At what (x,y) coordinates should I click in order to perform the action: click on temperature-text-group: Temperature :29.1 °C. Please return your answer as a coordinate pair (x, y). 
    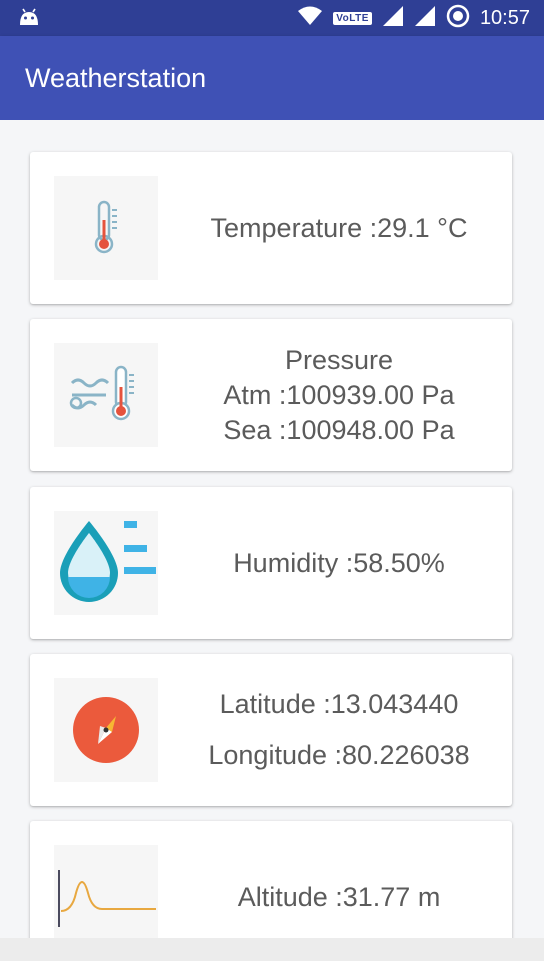
    Looking at the image, I should click on (339, 228).